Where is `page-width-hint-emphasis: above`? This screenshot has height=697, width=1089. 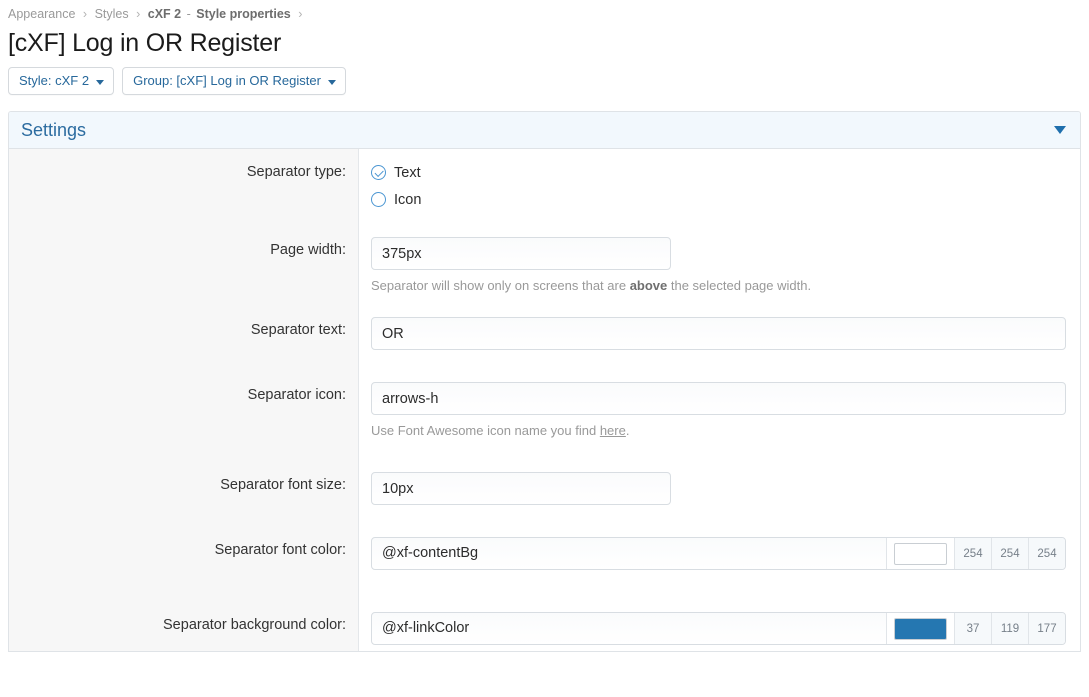 page-width-hint-emphasis: above is located at coordinates (648, 285).